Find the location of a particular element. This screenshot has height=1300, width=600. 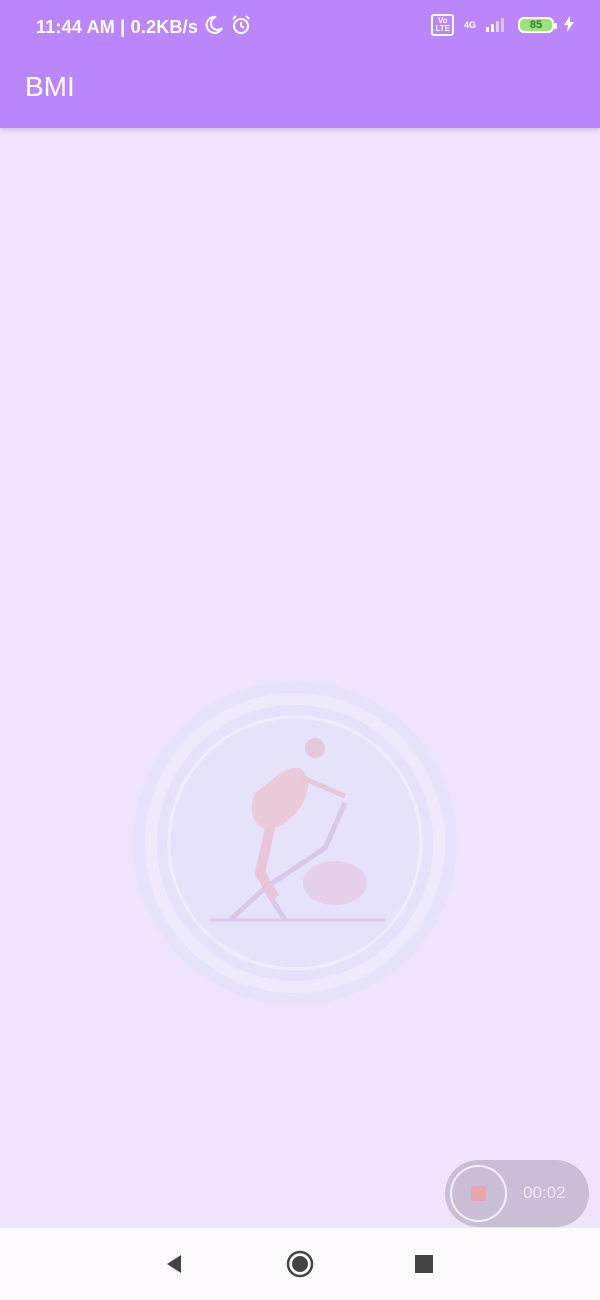

fitness-splash-illustration is located at coordinates (295, 843).